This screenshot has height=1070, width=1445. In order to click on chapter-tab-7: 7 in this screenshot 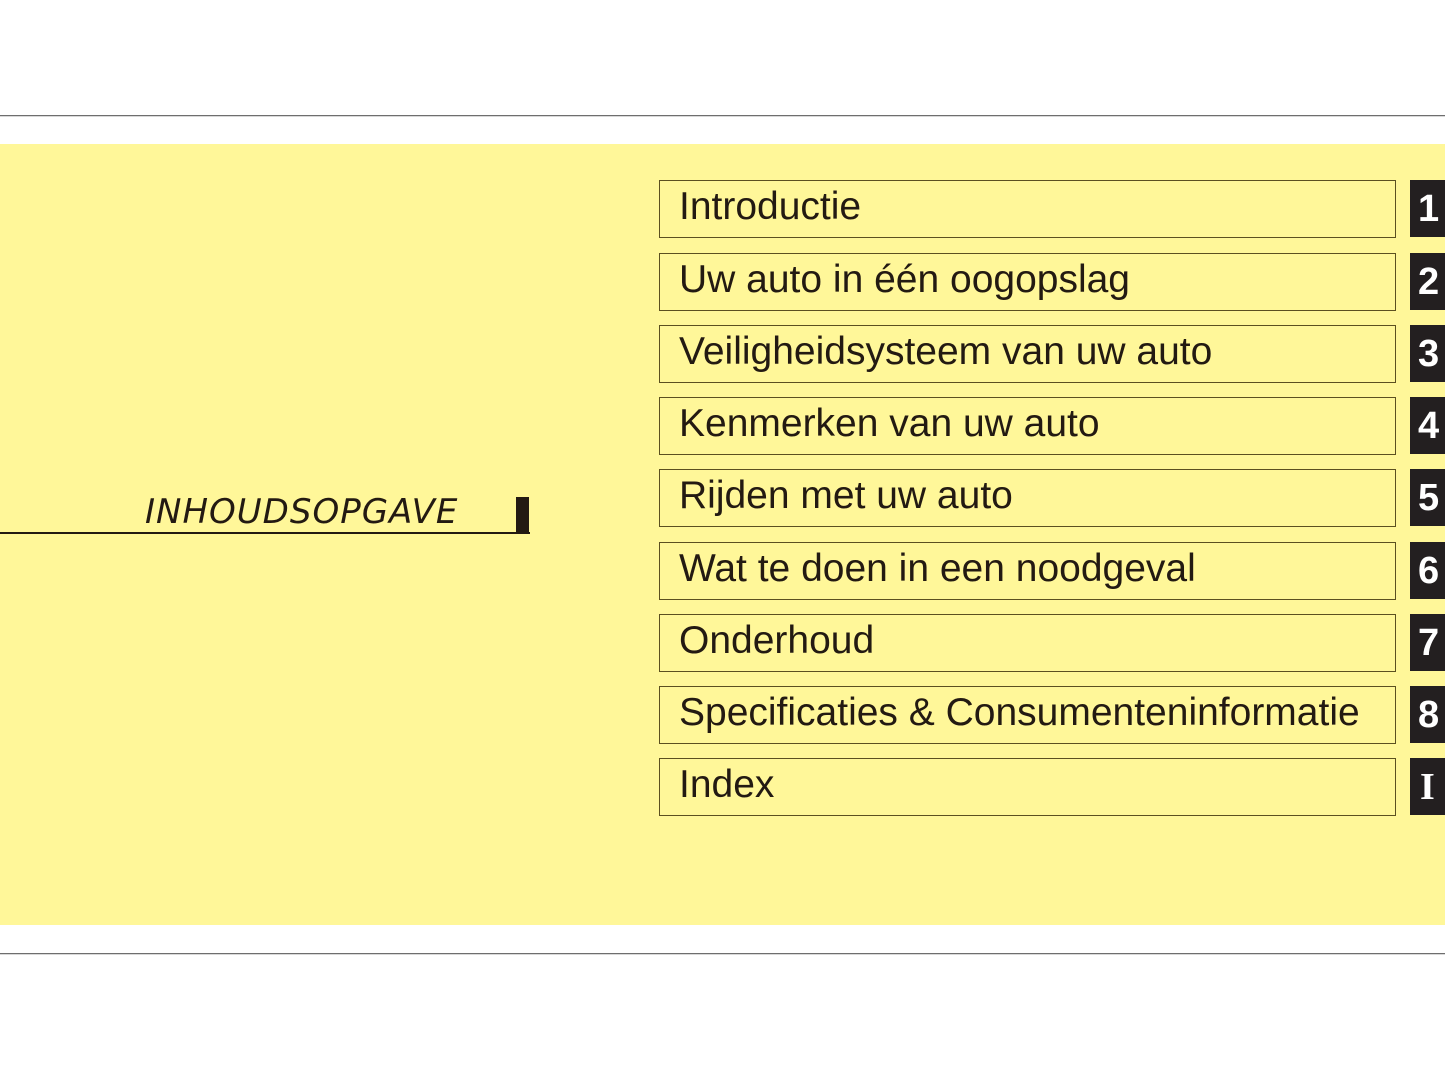, I will do `click(1427, 642)`.